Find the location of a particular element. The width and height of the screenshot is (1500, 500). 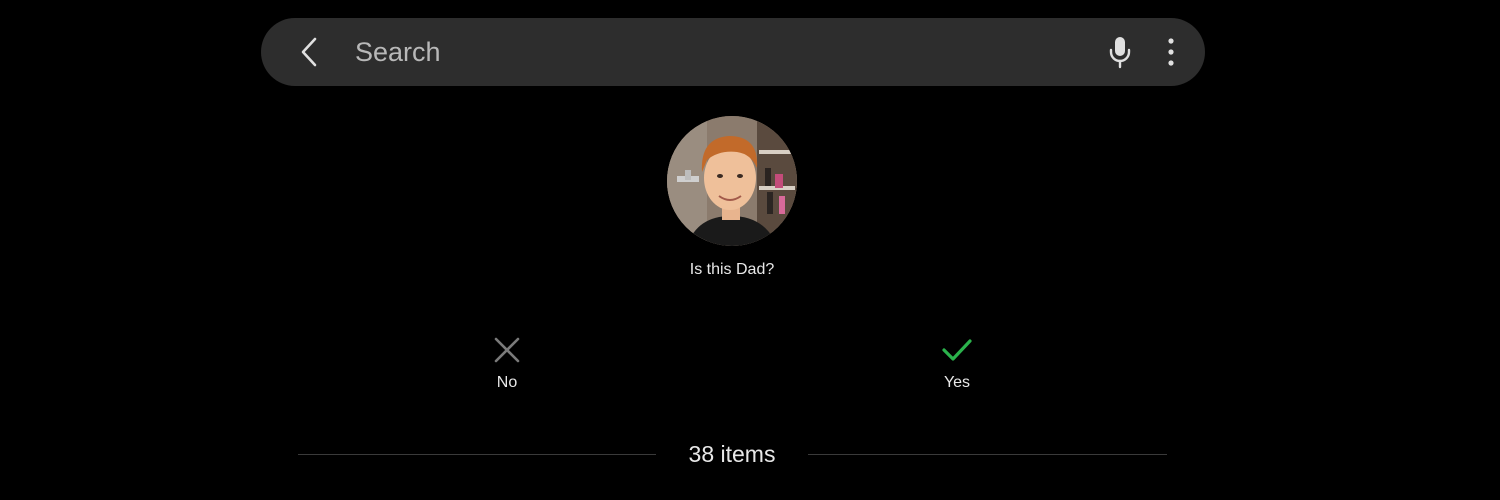

no-button: No is located at coordinates (507, 365).